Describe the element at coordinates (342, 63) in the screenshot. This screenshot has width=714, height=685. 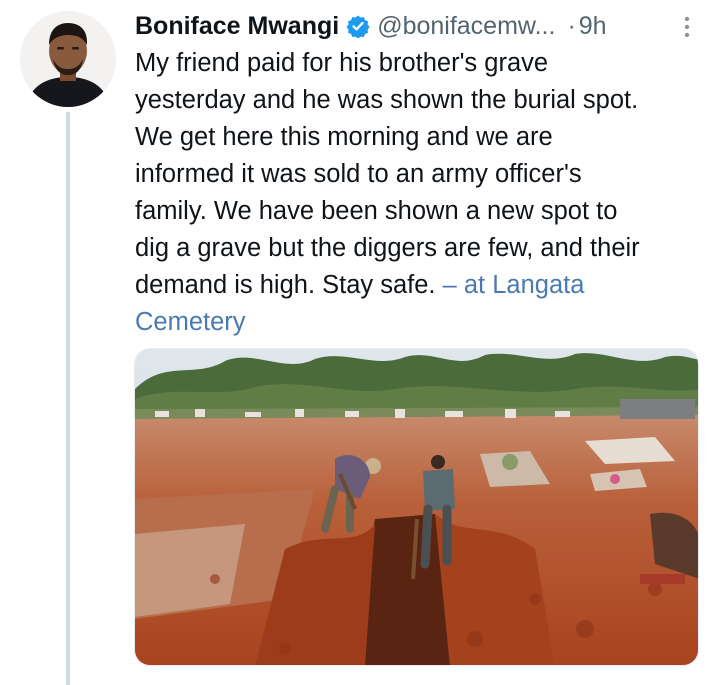
I see `tweet-text-line: My friend paid for his brother's grave` at that location.